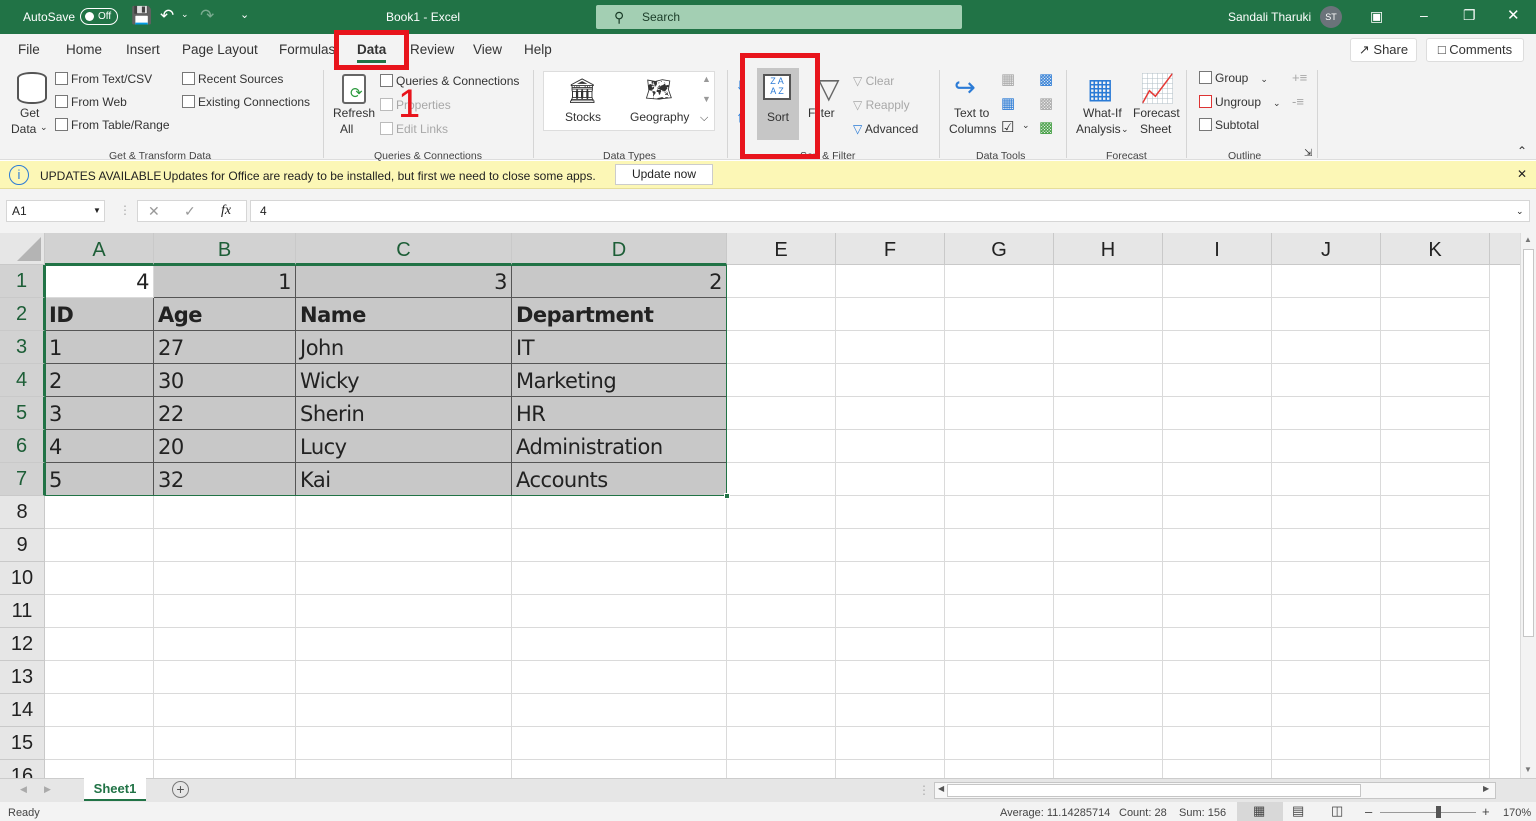  Describe the element at coordinates (22, 677) in the screenshot. I see `row-header-13: 13` at that location.